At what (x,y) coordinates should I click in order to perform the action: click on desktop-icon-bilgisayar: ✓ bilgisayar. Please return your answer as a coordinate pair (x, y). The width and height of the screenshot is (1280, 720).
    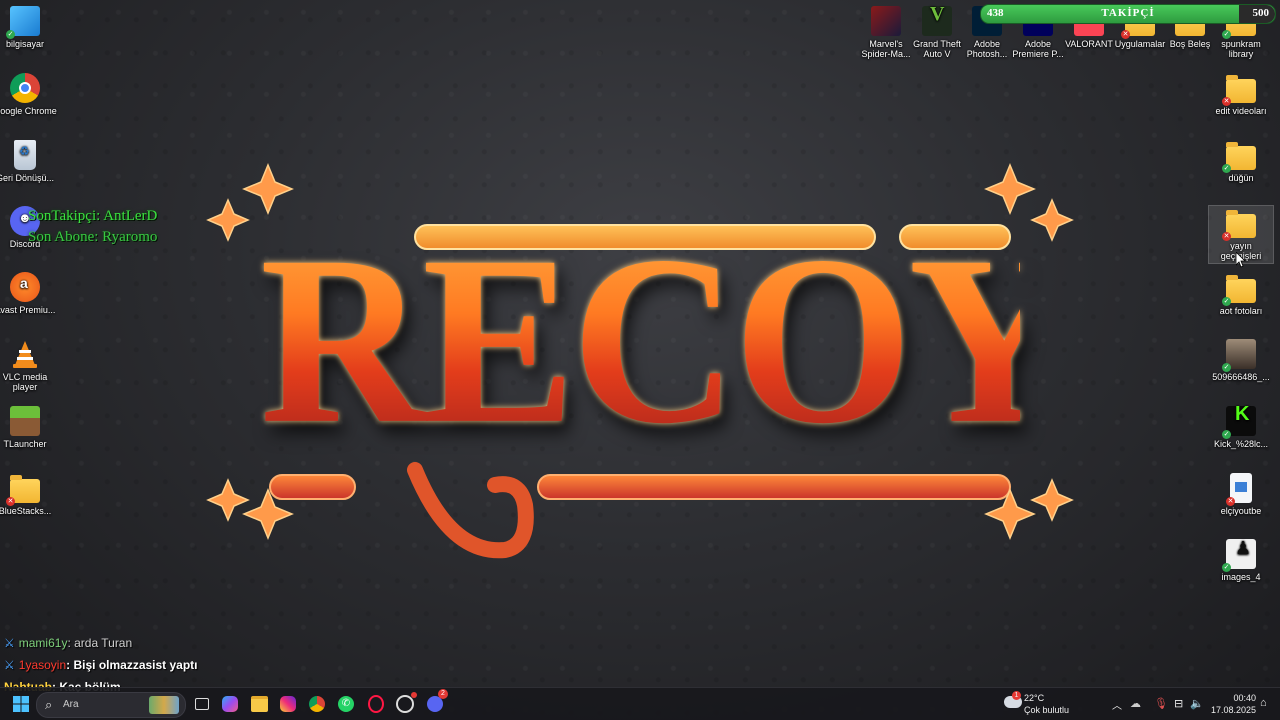
    Looking at the image, I should click on (28, 27).